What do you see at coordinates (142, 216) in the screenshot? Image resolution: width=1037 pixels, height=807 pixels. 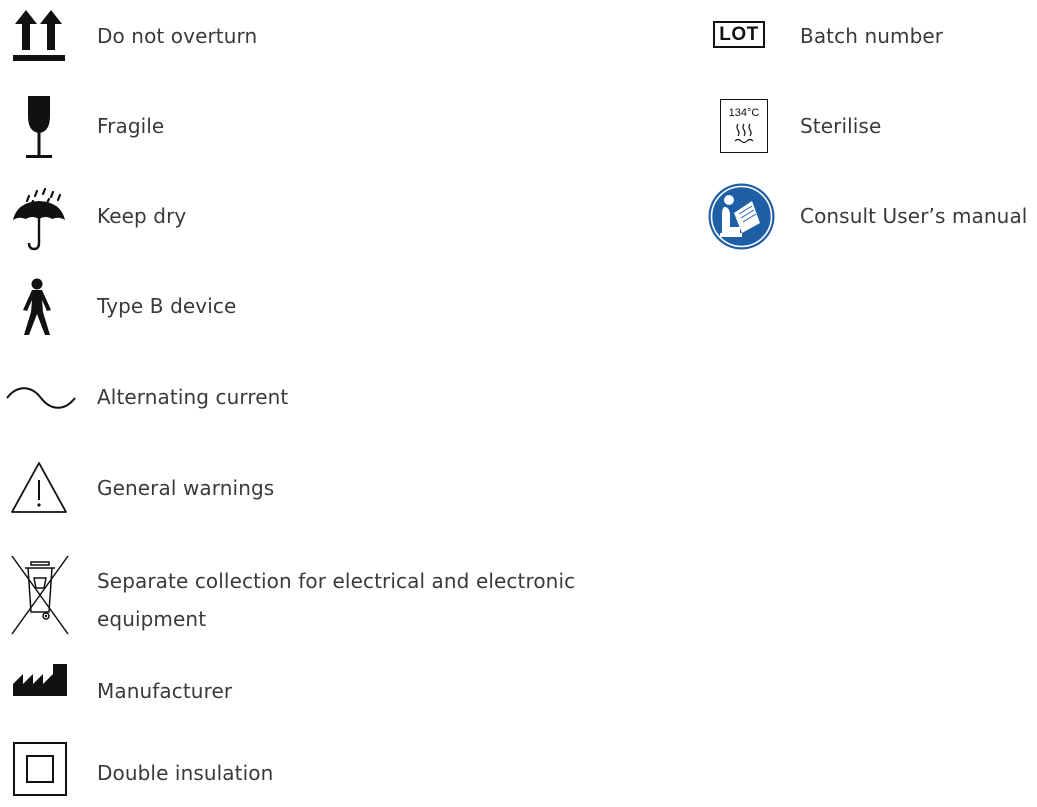 I see `symbol-label-keep-dry: Keep dry` at bounding box center [142, 216].